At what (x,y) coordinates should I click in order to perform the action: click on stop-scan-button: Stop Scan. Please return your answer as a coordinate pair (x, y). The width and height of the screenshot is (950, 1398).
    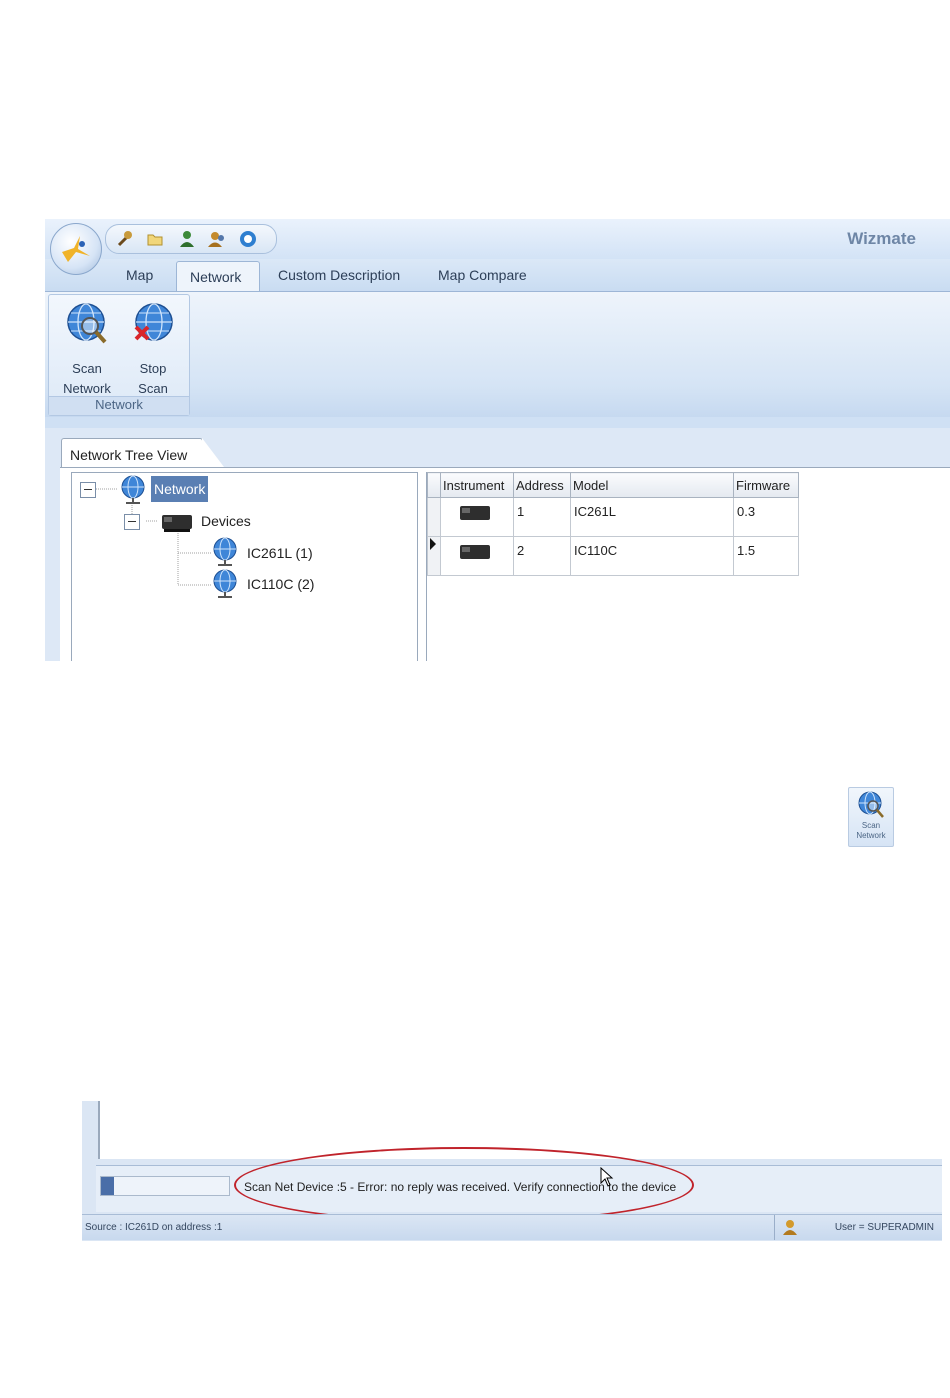
    Looking at the image, I should click on (153, 348).